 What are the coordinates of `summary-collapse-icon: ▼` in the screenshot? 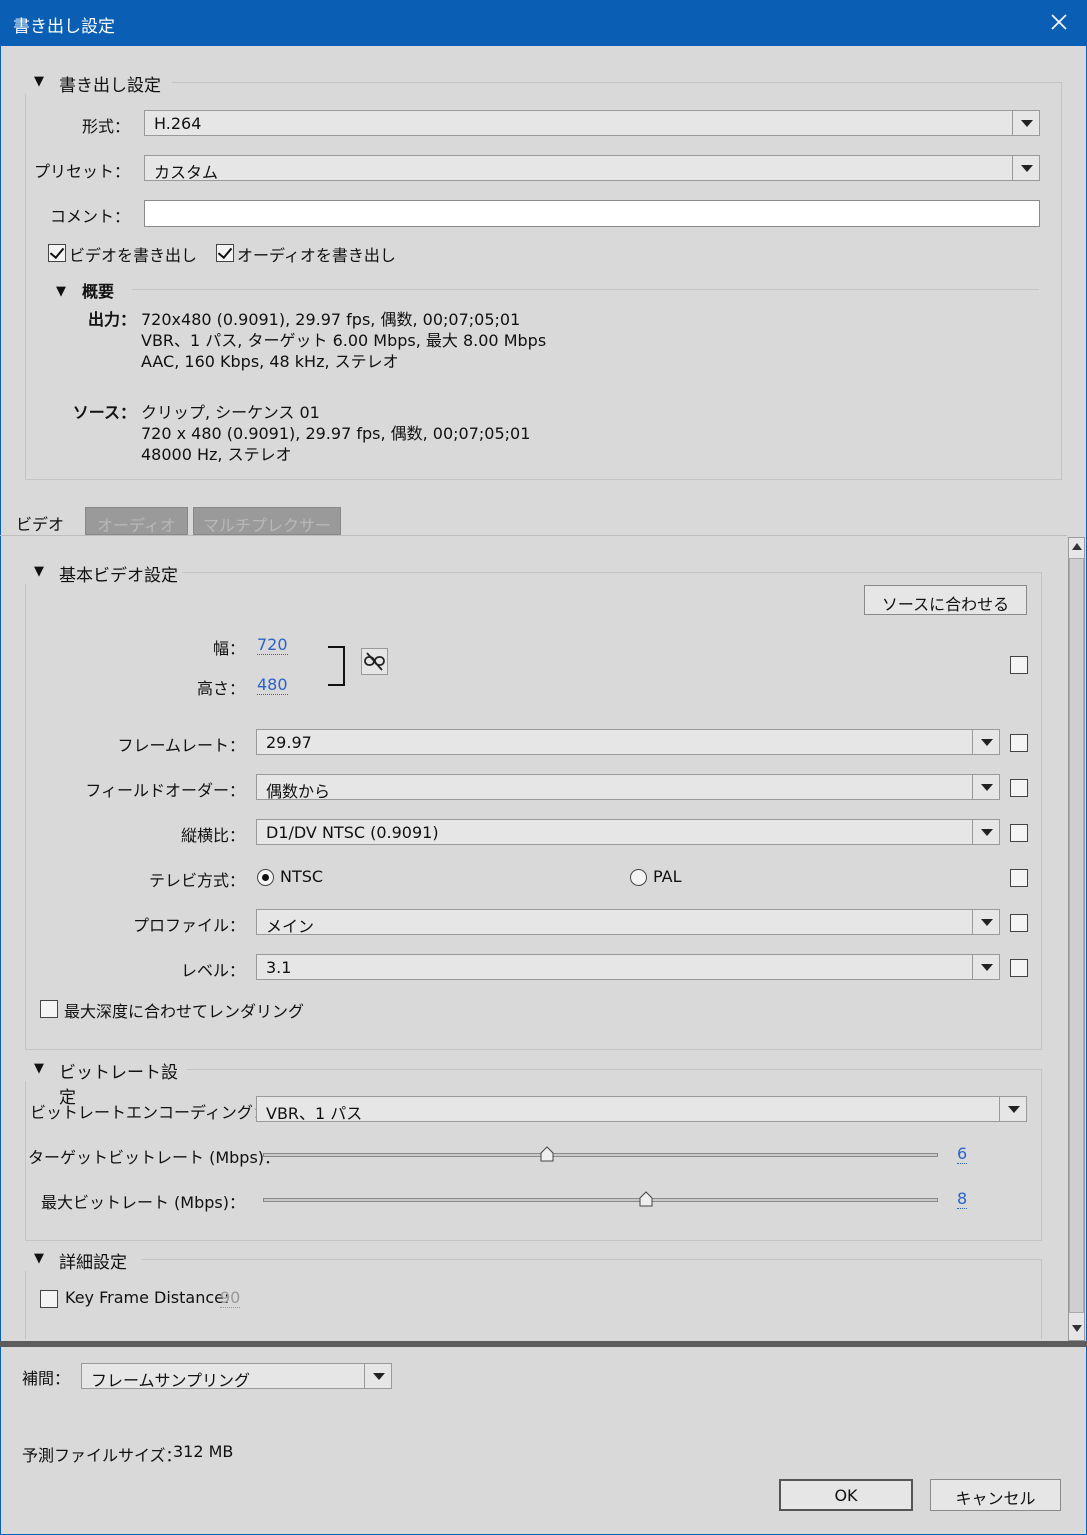 It's located at (61, 291).